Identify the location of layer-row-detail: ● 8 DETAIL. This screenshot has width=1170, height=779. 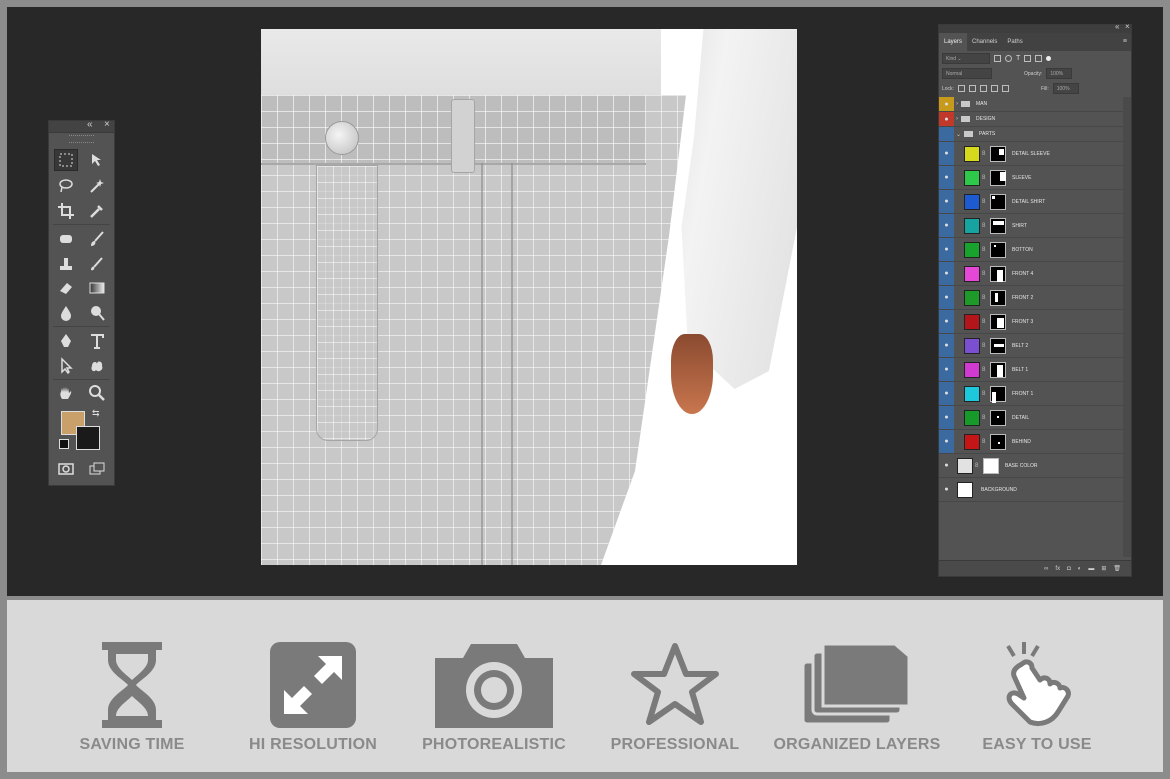
(1031, 418).